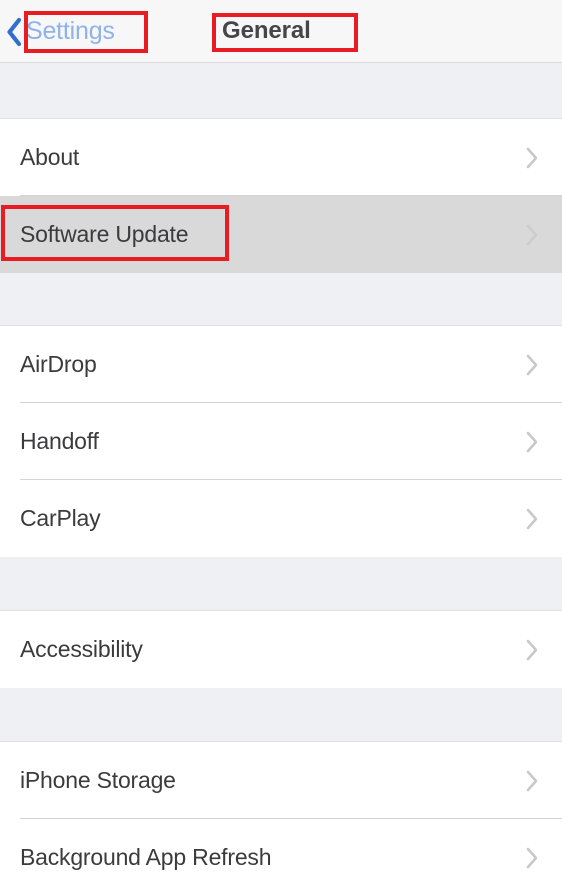 The width and height of the screenshot is (562, 888). Describe the element at coordinates (146, 857) in the screenshot. I see `row-label: Background App Refresh` at that location.